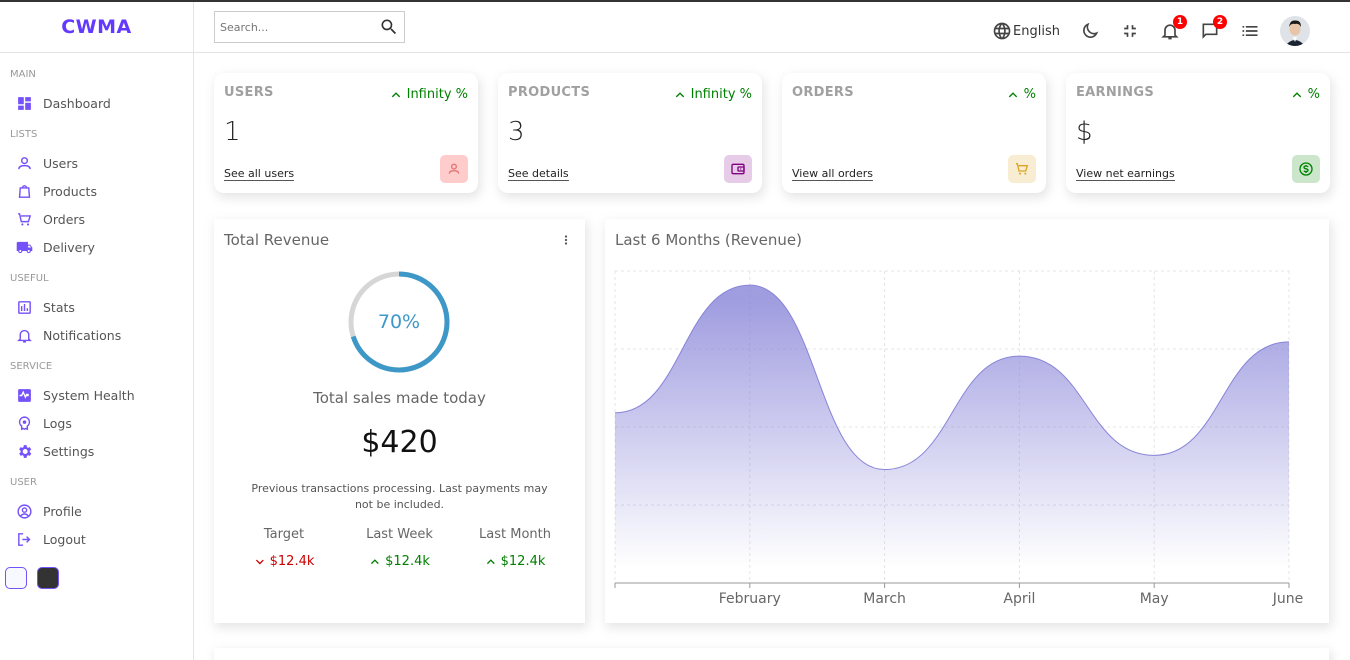 This screenshot has height=660, width=1350. What do you see at coordinates (101, 247) in the screenshot?
I see `sidebar-item-delivery: Delivery` at bounding box center [101, 247].